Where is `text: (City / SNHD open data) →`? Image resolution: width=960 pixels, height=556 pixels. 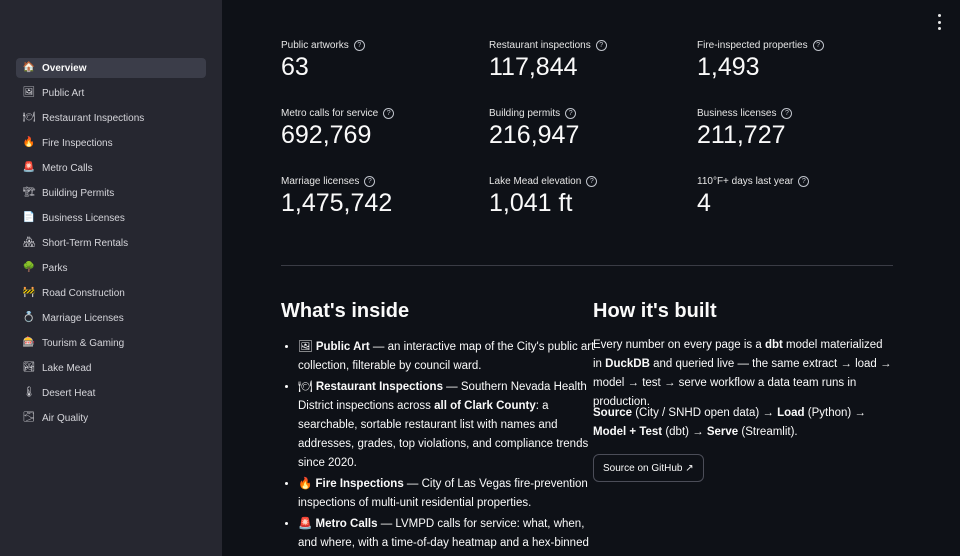
text: (City / SNHD open data) → is located at coordinates (705, 413).